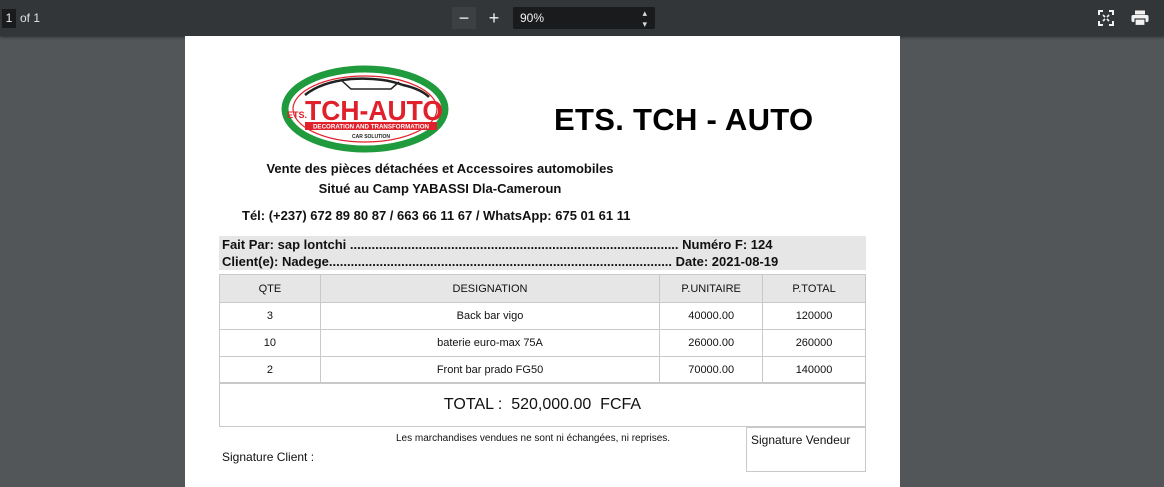 This screenshot has width=1164, height=487. What do you see at coordinates (490, 370) in the screenshot?
I see `cell-designation: Front bar prado FG50` at bounding box center [490, 370].